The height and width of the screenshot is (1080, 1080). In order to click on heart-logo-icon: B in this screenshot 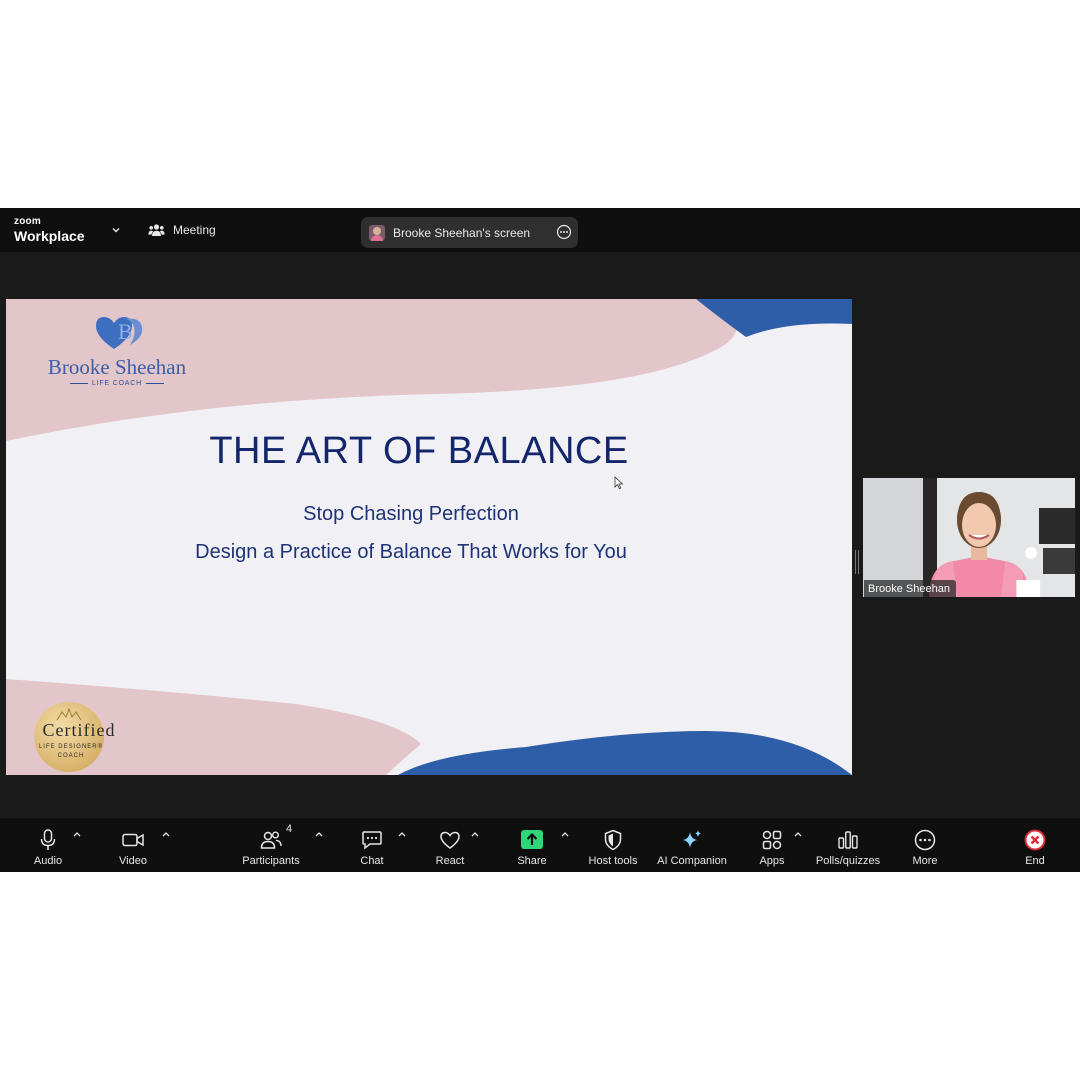, I will do `click(119, 333)`.